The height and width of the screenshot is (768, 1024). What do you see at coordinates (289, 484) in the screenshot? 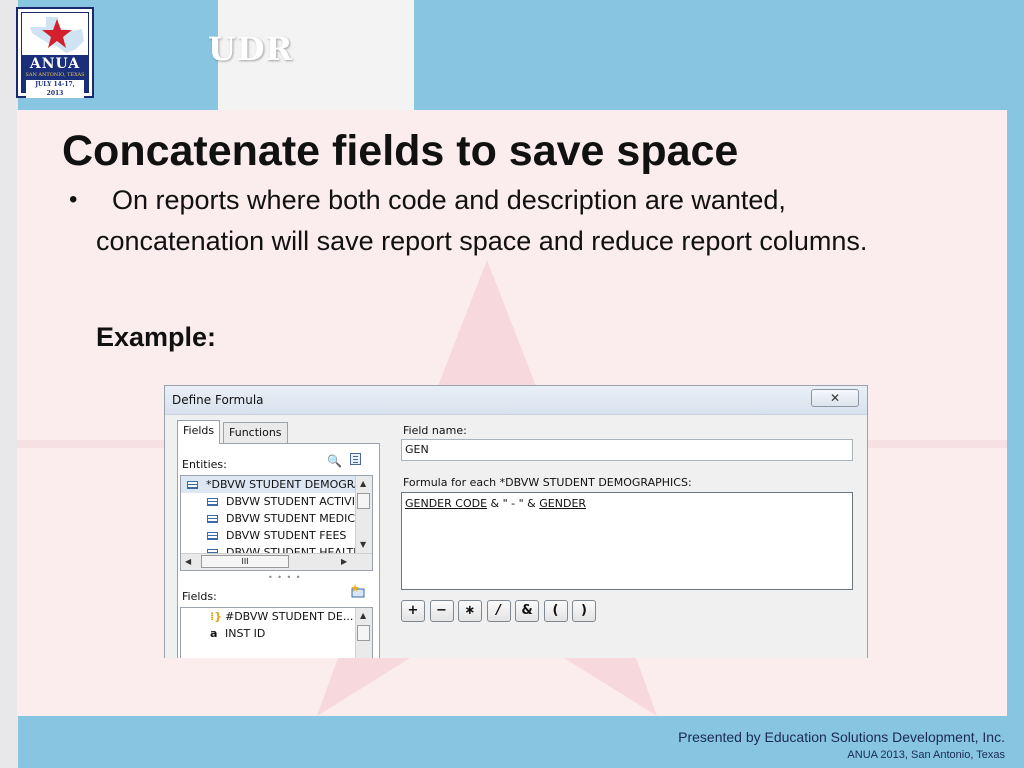
I see `entity-label: *DBVW STUDENT DEMOGRAPHICS` at bounding box center [289, 484].